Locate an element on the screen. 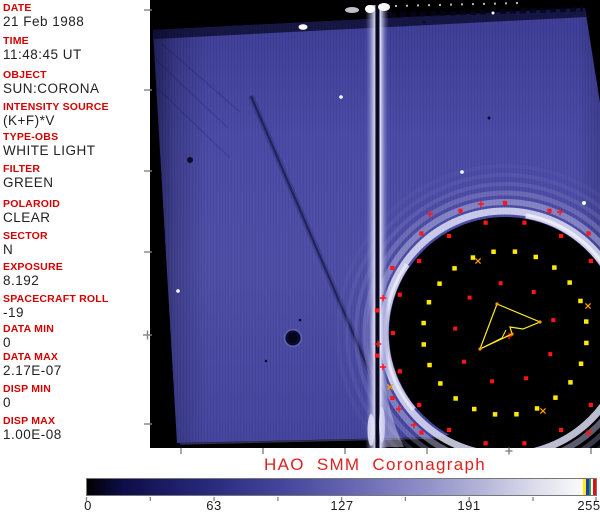  field-label: FILTER is located at coordinates (22, 169).